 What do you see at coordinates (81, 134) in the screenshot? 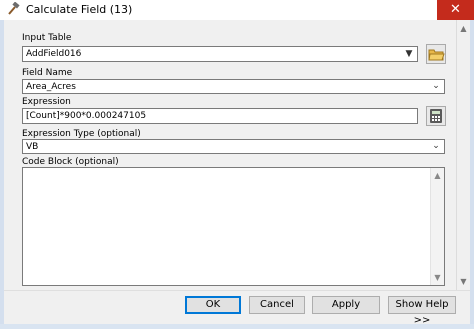
I see `expression-type-label: Expression Type (optional)` at bounding box center [81, 134].